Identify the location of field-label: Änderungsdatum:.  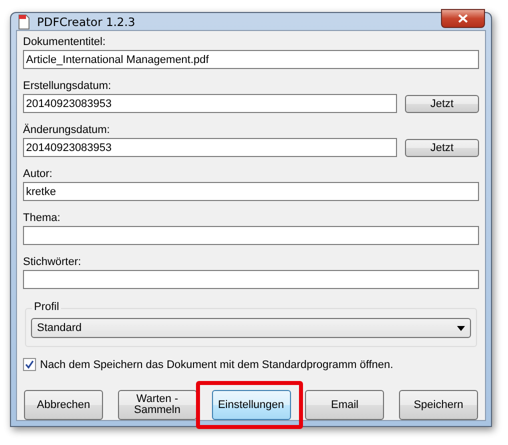
(67, 130).